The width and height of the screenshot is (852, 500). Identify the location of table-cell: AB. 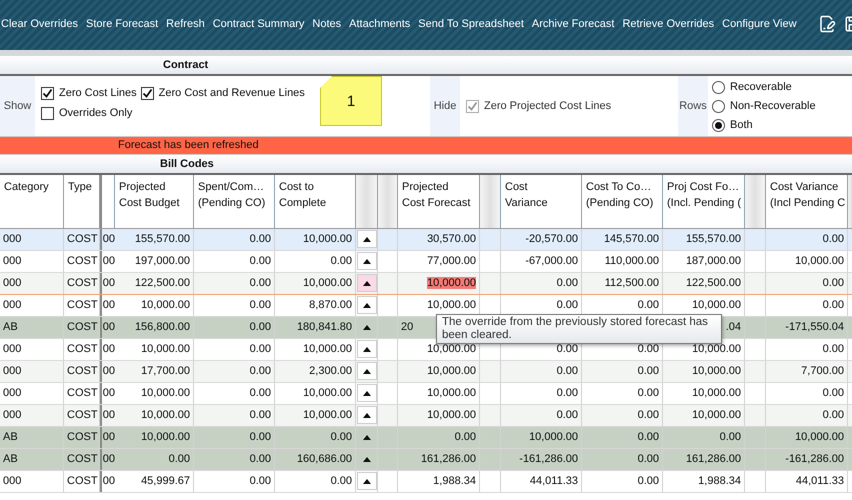
(10, 459).